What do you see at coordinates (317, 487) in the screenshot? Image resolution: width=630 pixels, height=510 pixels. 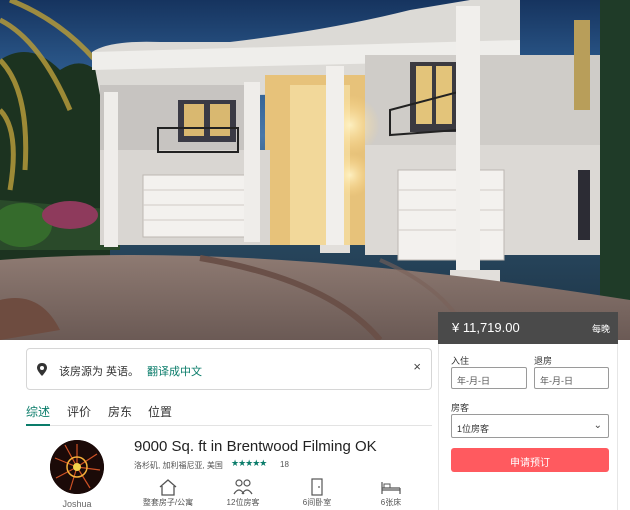 I see `door-icon` at bounding box center [317, 487].